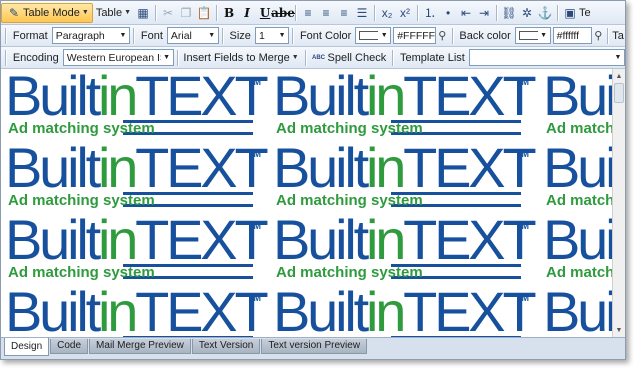 This screenshot has width=634, height=368. I want to click on size-select: 1 ▼, so click(272, 35).